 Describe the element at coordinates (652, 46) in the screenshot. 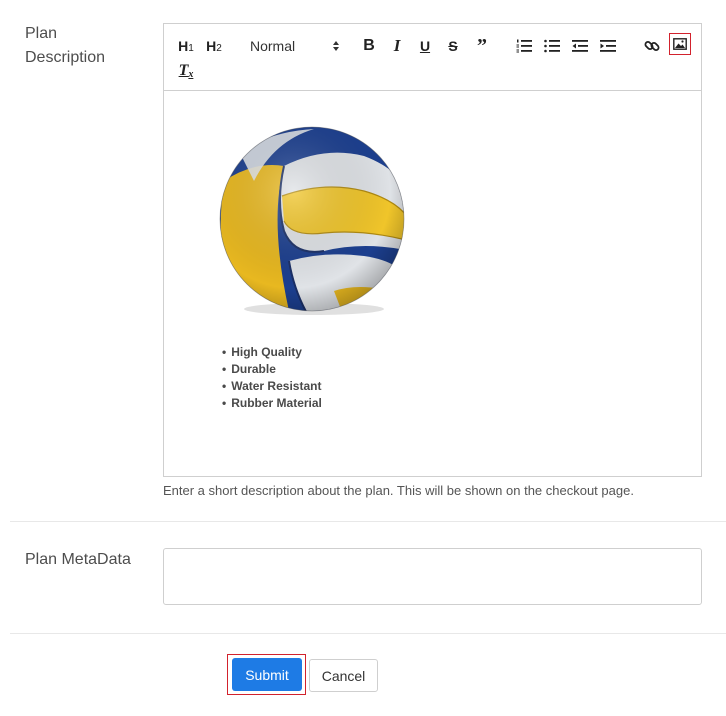

I see `link-icon` at that location.